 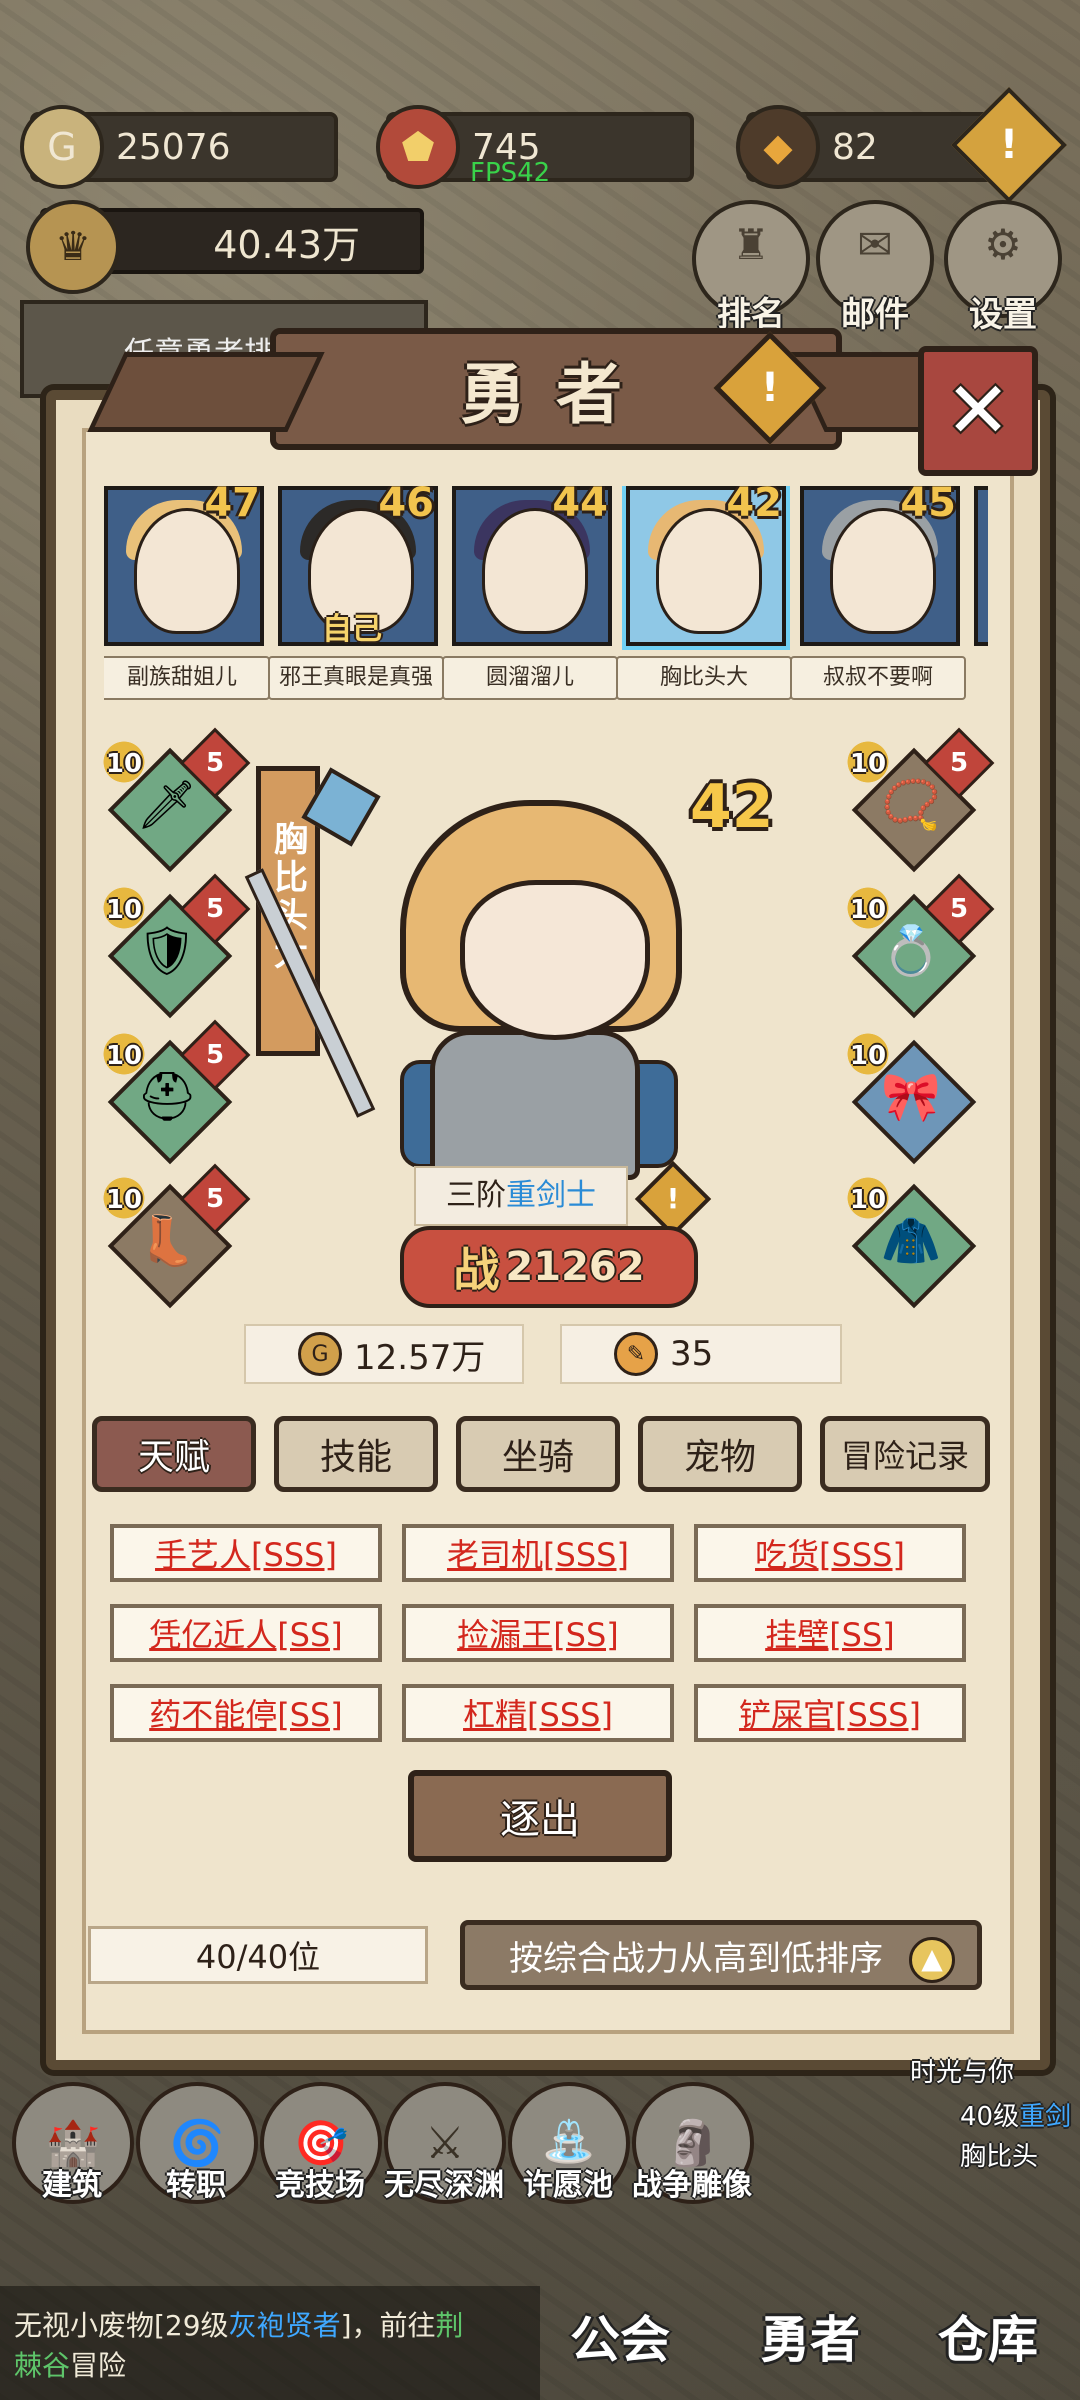 What do you see at coordinates (875, 267) in the screenshot?
I see `mail-button: ✉ 邮件` at bounding box center [875, 267].